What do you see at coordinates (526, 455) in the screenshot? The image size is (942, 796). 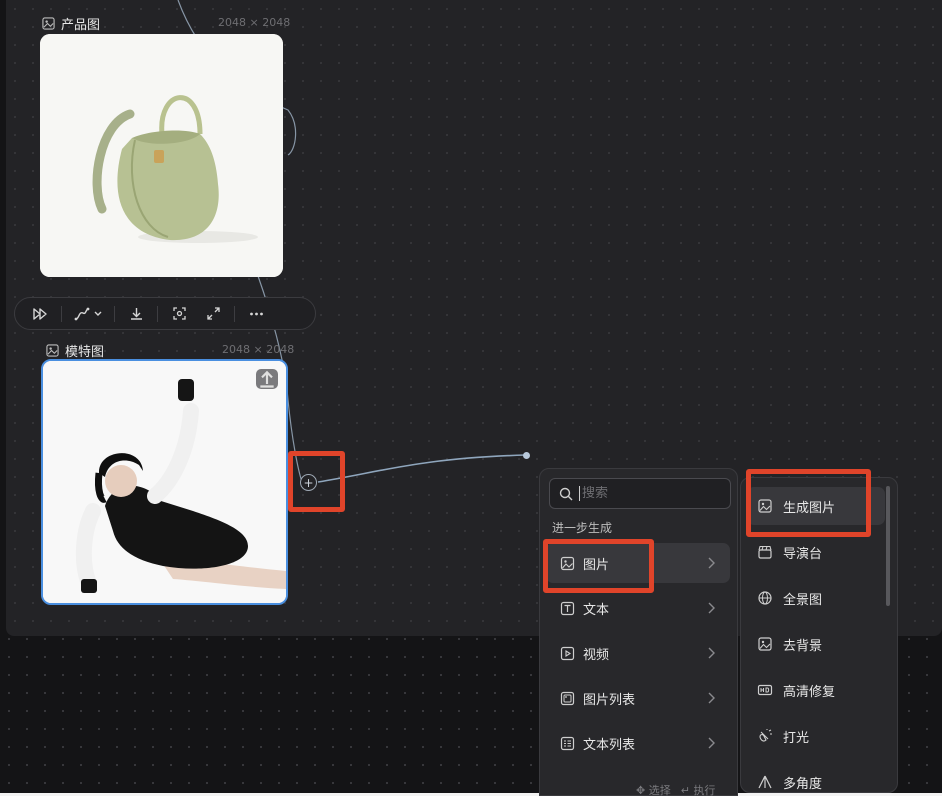 I see `wire-endpoint` at bounding box center [526, 455].